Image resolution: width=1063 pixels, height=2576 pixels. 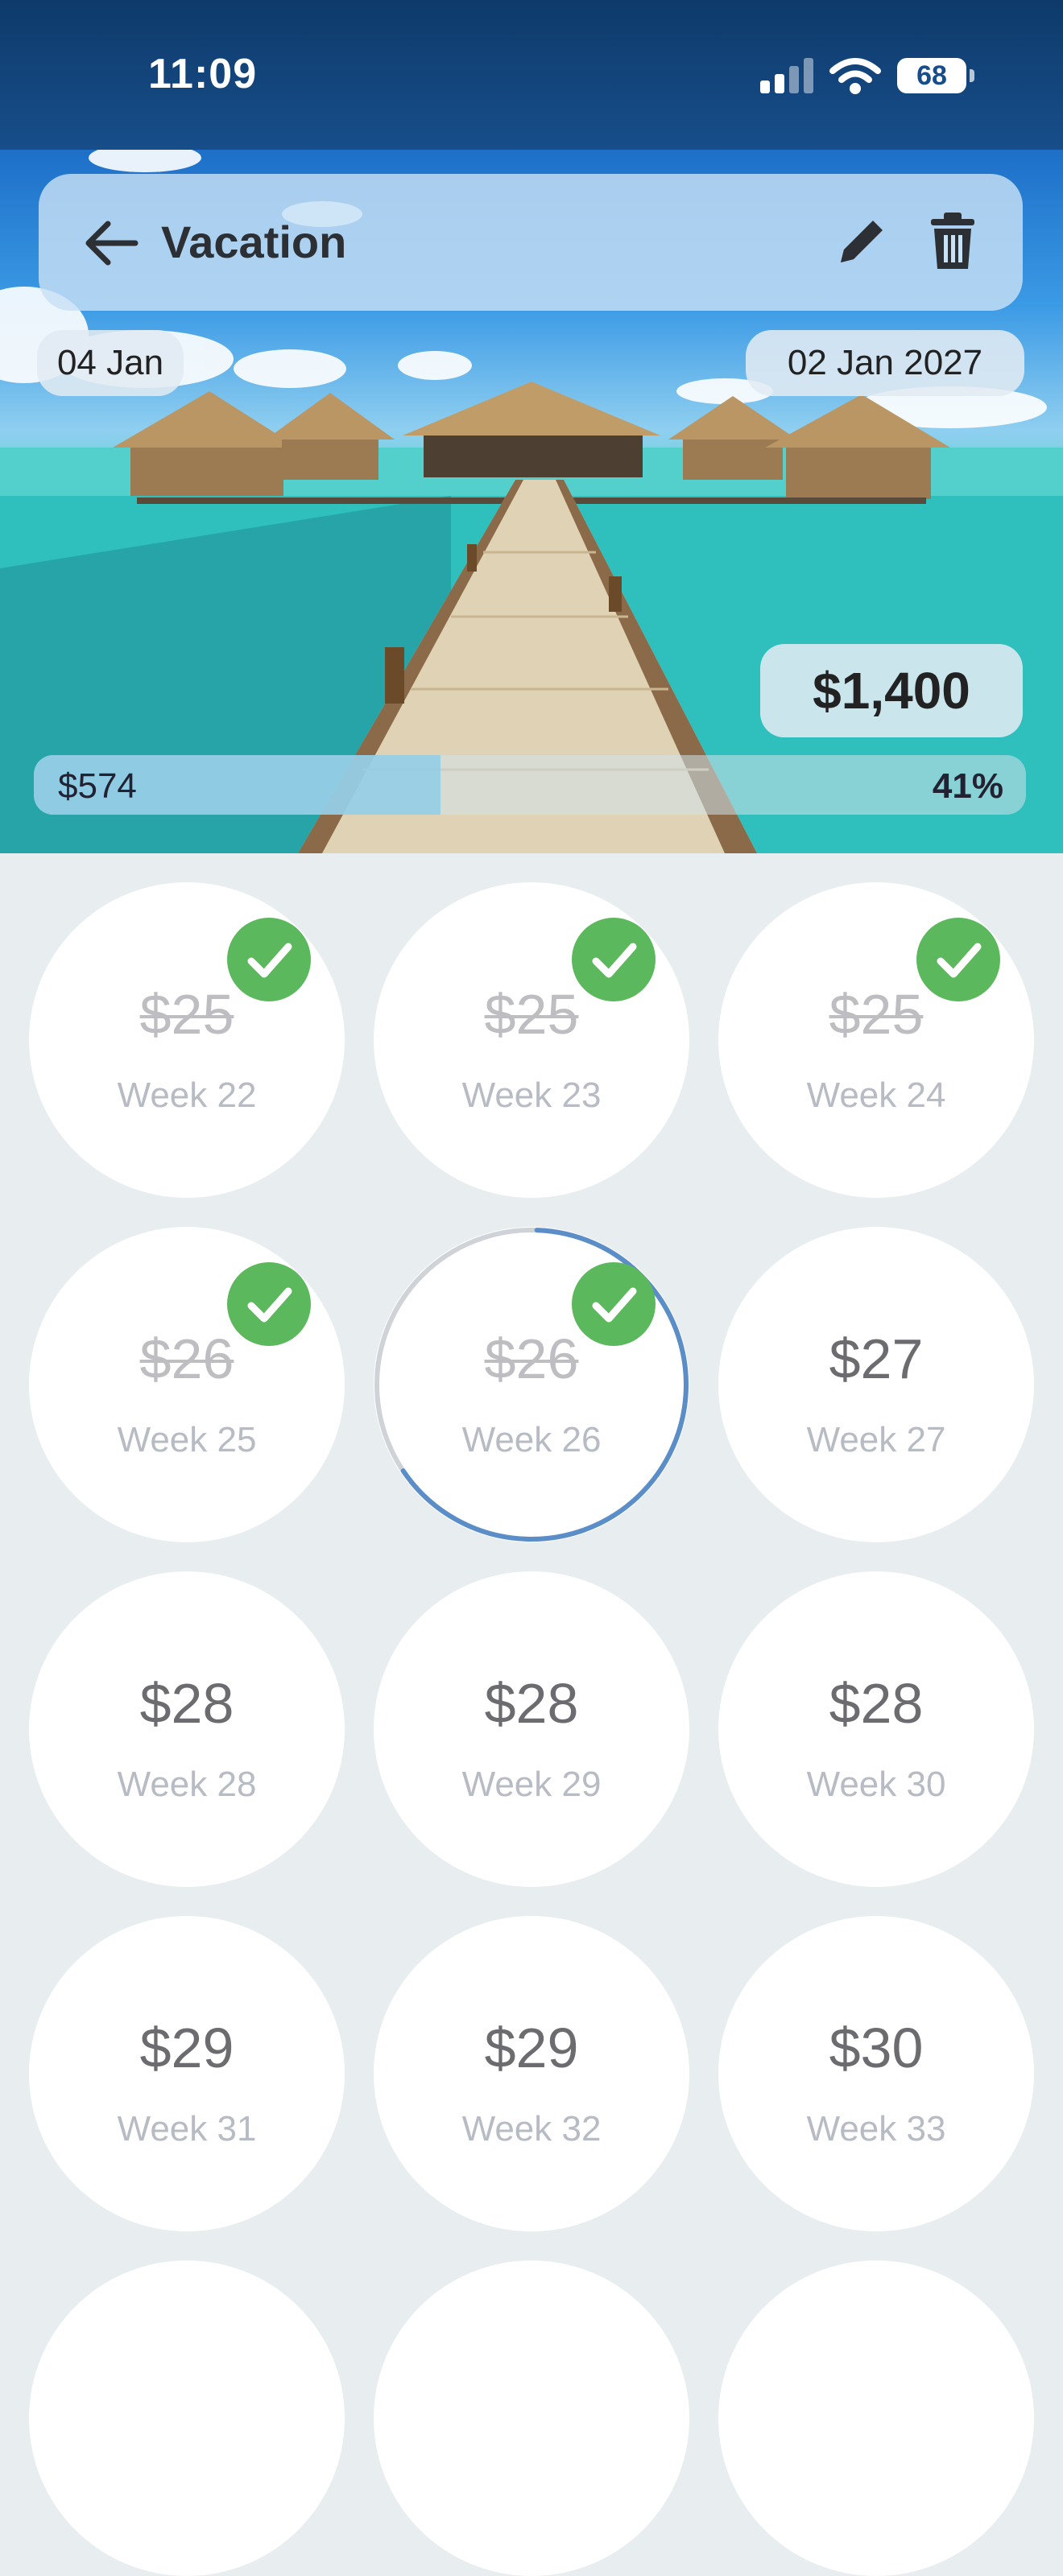 I want to click on saved-amount: $574, so click(x=97, y=786).